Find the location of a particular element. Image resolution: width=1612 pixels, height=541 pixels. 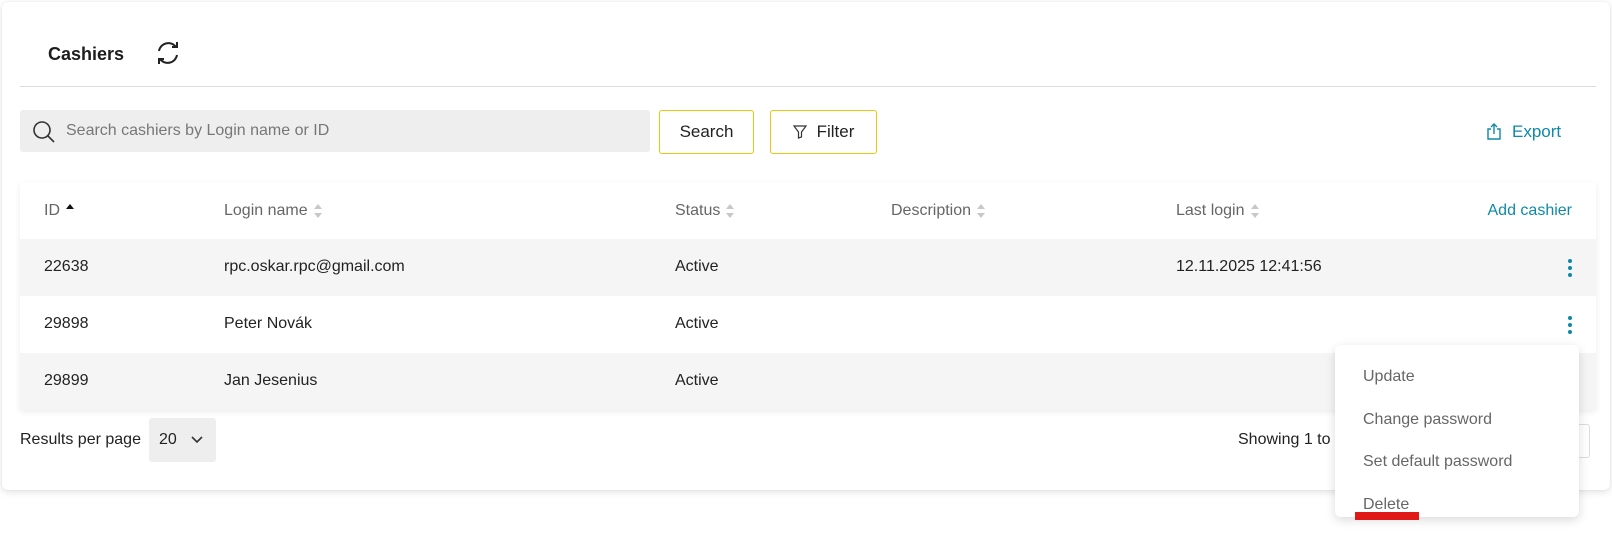

results-per-page-select: 20 is located at coordinates (182, 440).